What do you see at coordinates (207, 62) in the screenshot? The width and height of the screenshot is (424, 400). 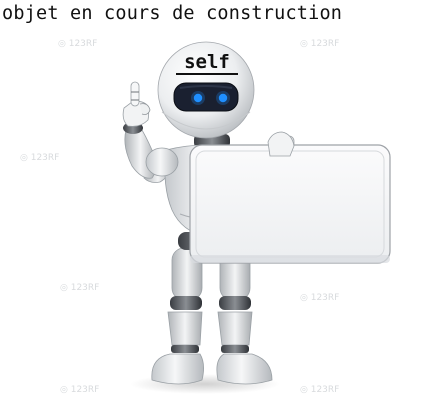 I see `head-label: self` at bounding box center [207, 62].